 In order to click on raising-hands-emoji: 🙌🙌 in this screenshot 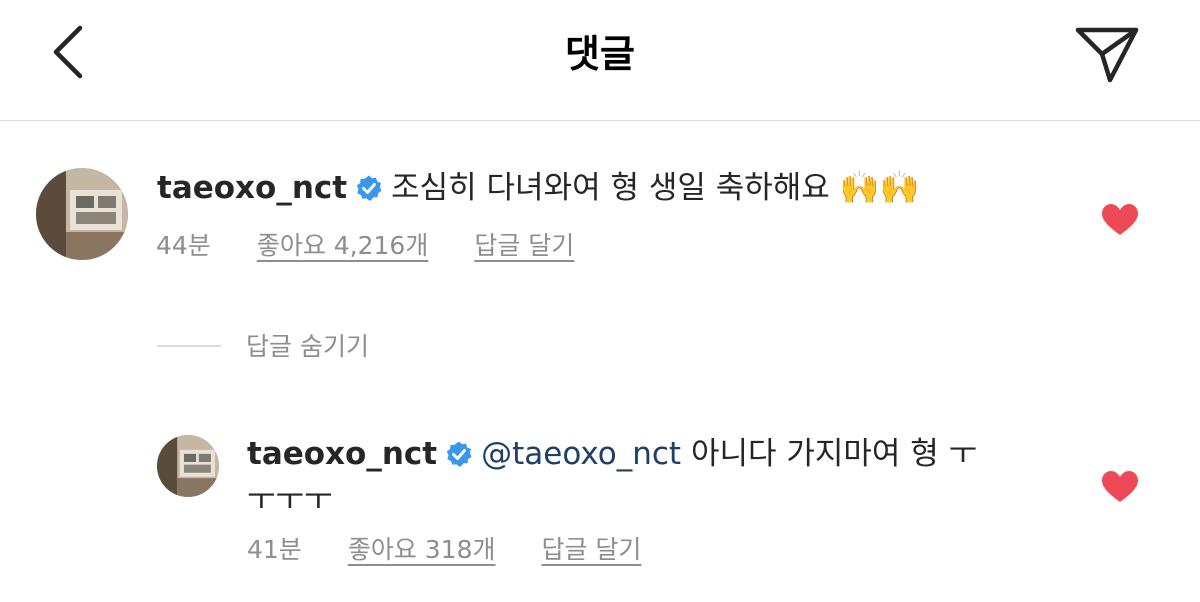, I will do `click(879, 187)`.